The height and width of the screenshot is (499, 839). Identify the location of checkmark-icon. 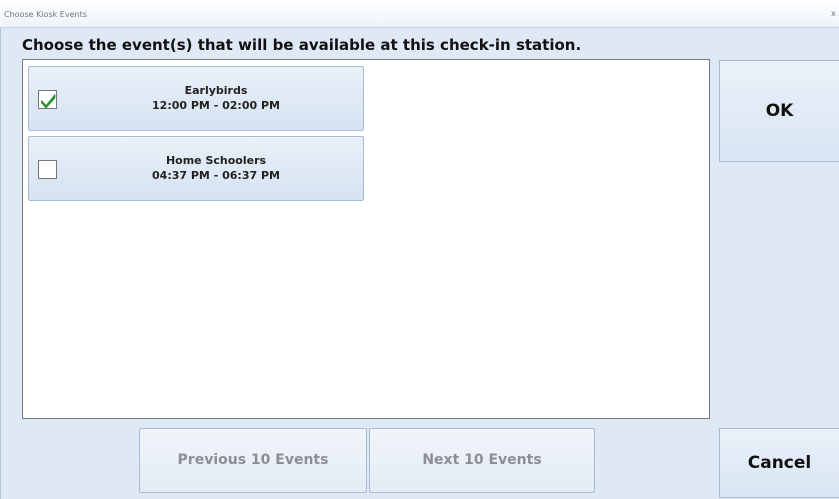
(48, 100).